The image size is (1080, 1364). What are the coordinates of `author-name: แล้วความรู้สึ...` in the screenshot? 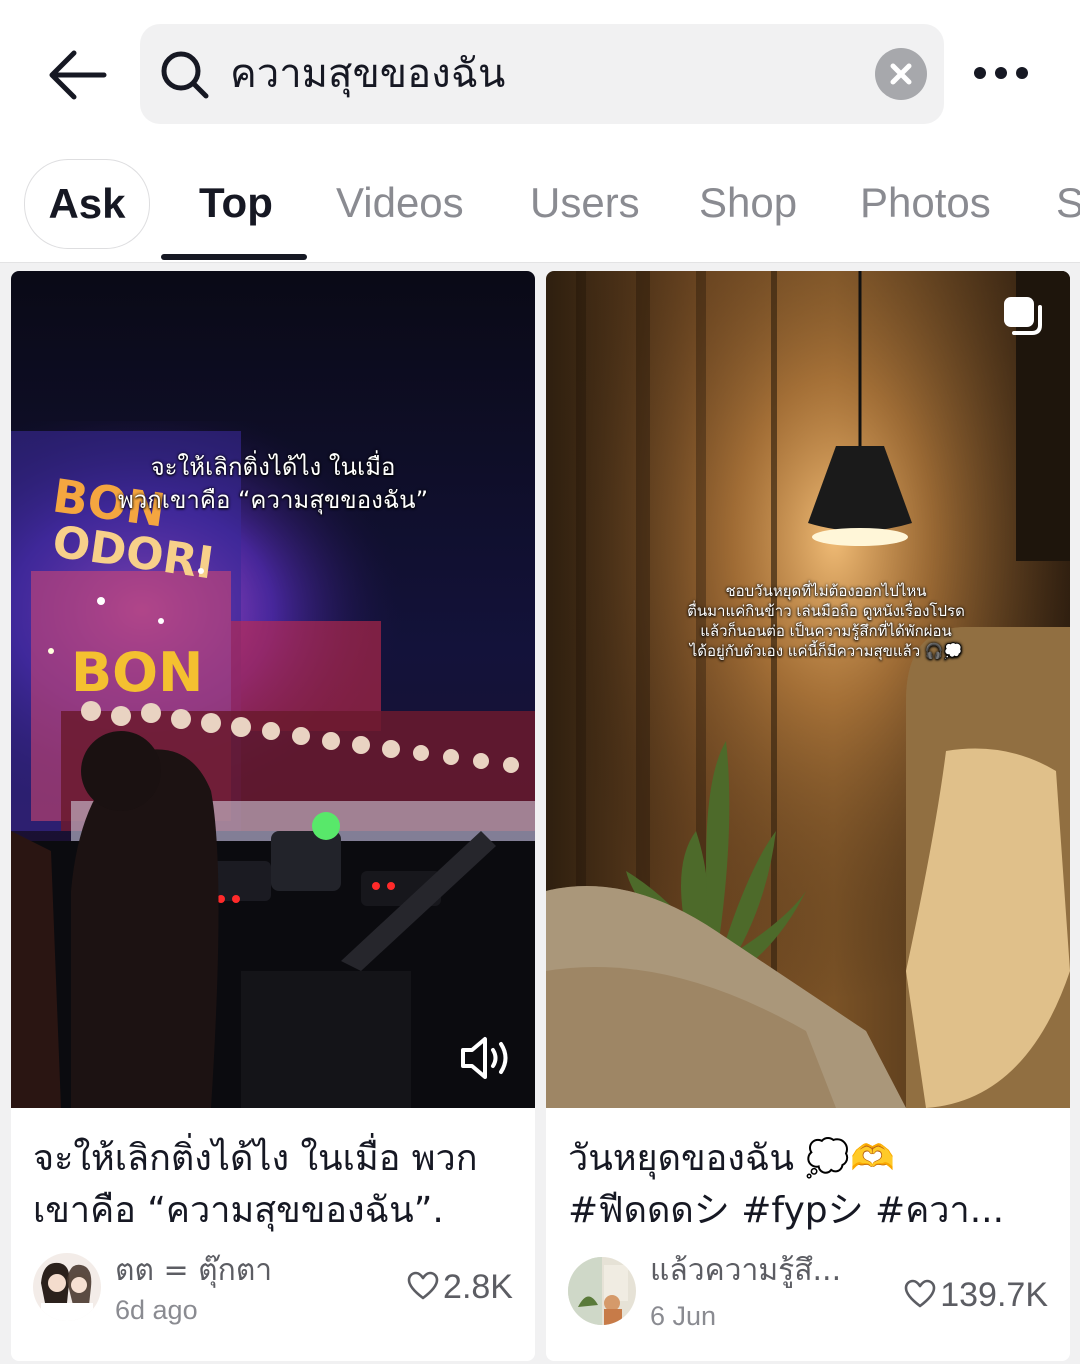 It's located at (745, 1271).